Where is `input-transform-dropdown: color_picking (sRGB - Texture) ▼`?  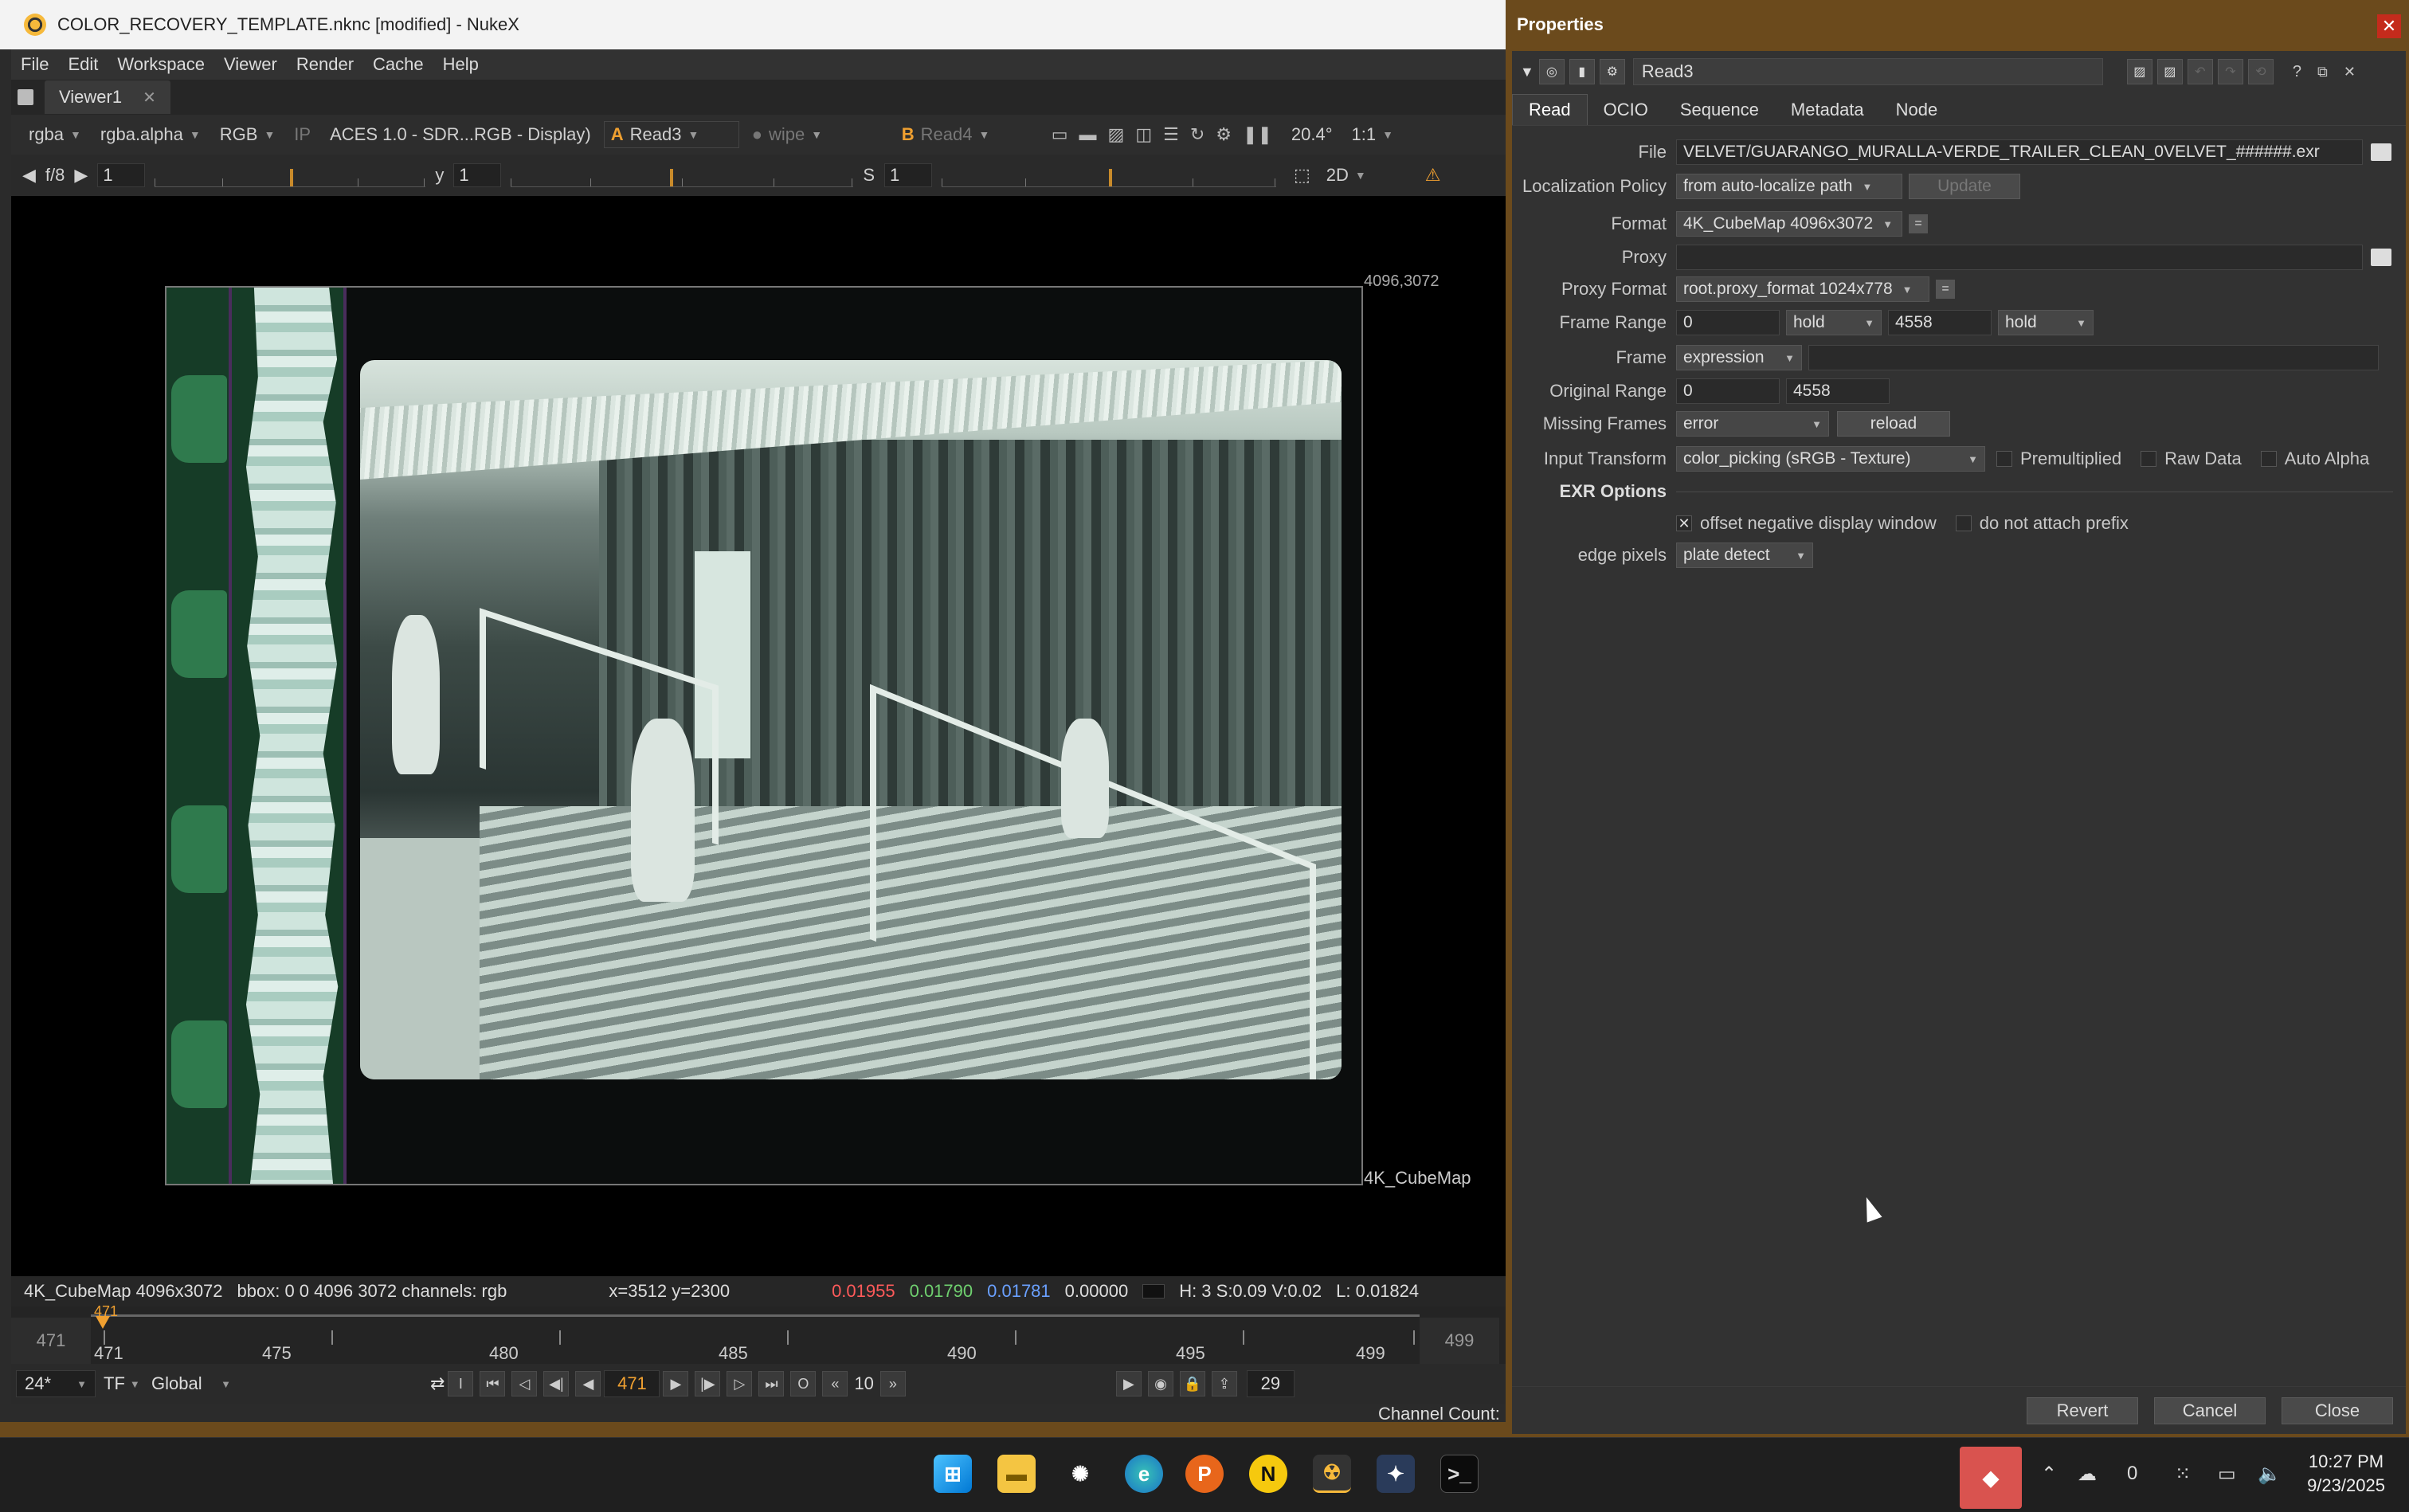 input-transform-dropdown: color_picking (sRGB - Texture) ▼ is located at coordinates (1830, 459).